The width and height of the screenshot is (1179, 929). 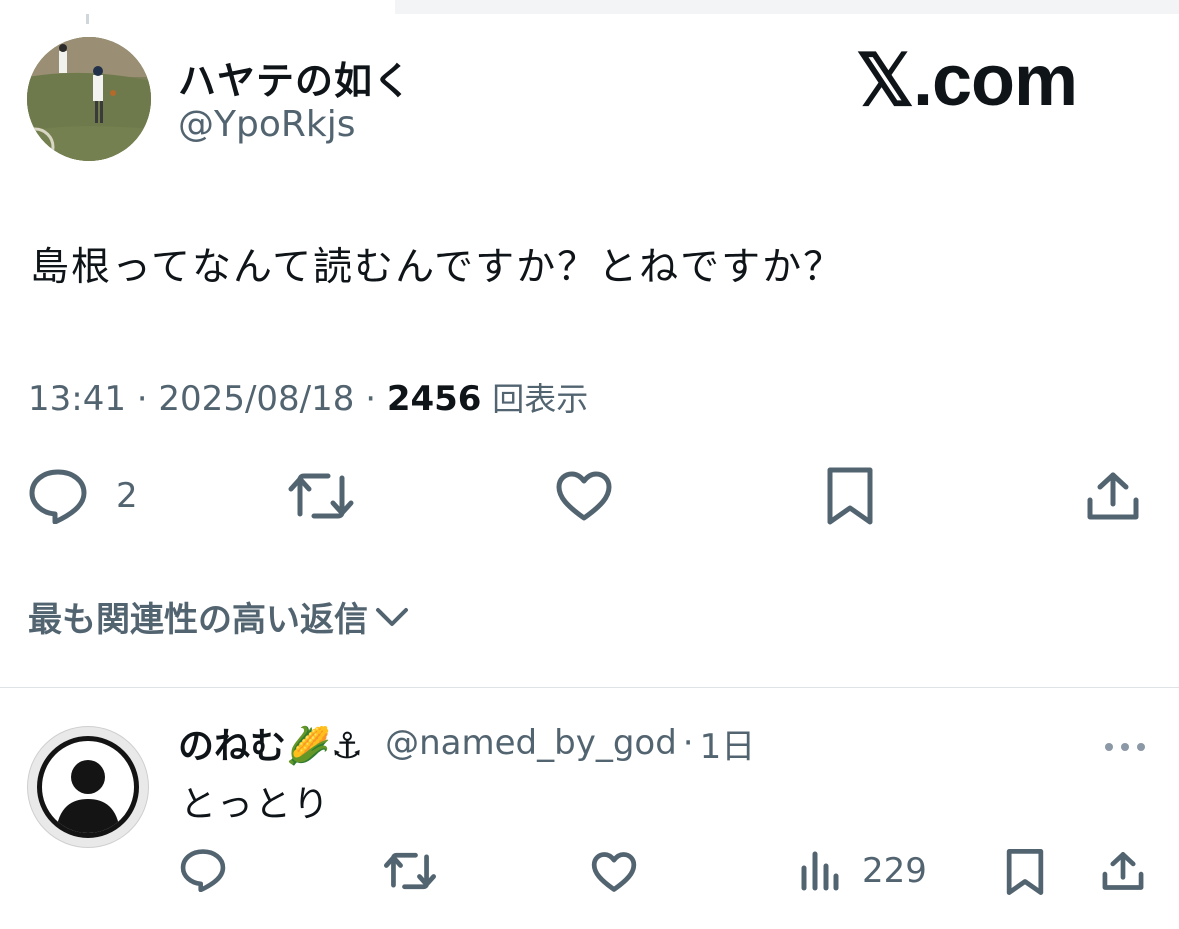 I want to click on bar-chart-icon, so click(x=820, y=871).